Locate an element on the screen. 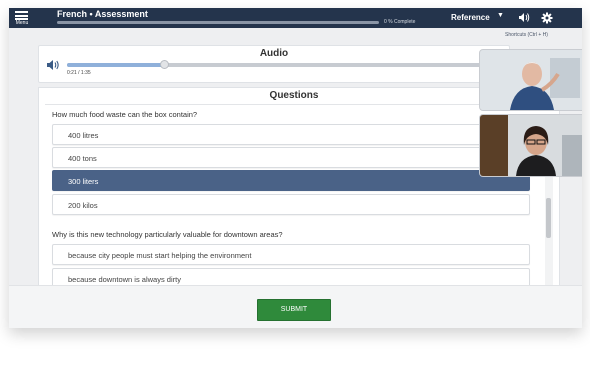 Image resolution: width=590 pixels, height=381 pixels. hamburger-icon is located at coordinates (21, 15).